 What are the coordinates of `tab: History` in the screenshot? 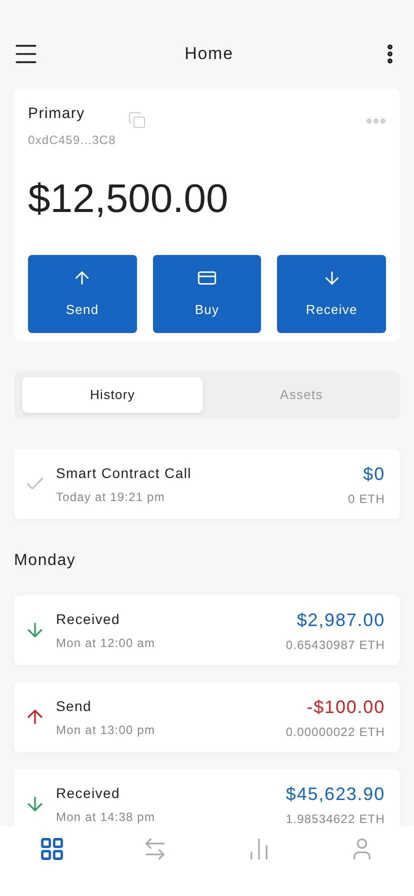 It's located at (112, 395).